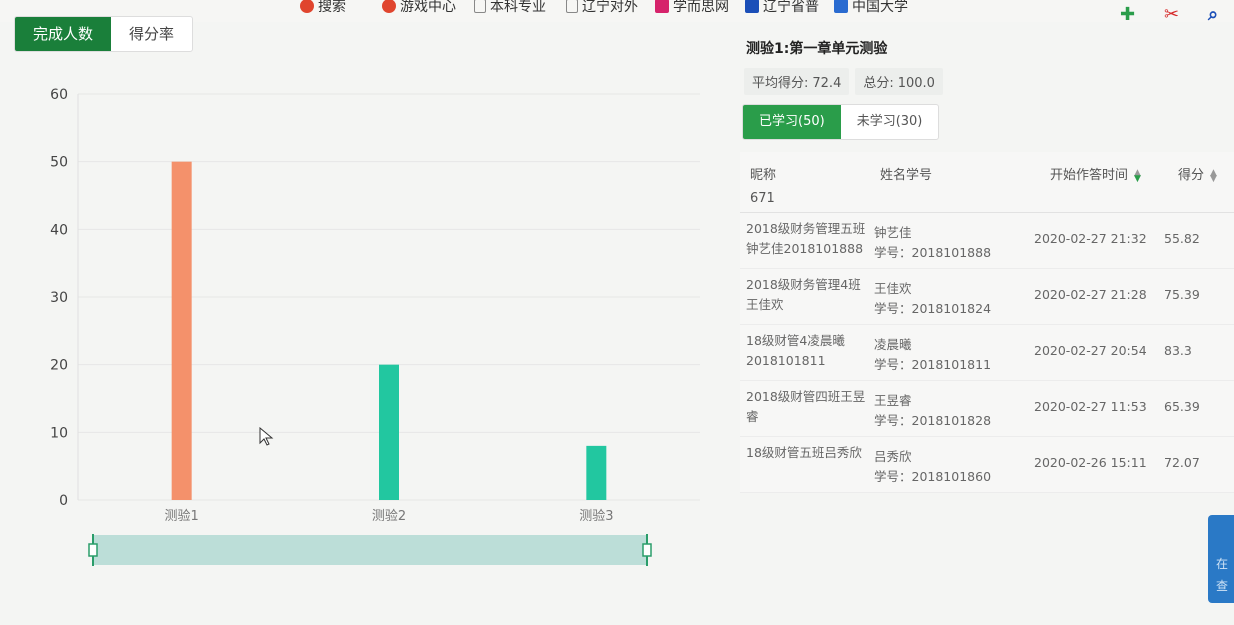 The image size is (1234, 625). Describe the element at coordinates (893, 232) in the screenshot. I see `row-name: 钟艺佳` at that location.